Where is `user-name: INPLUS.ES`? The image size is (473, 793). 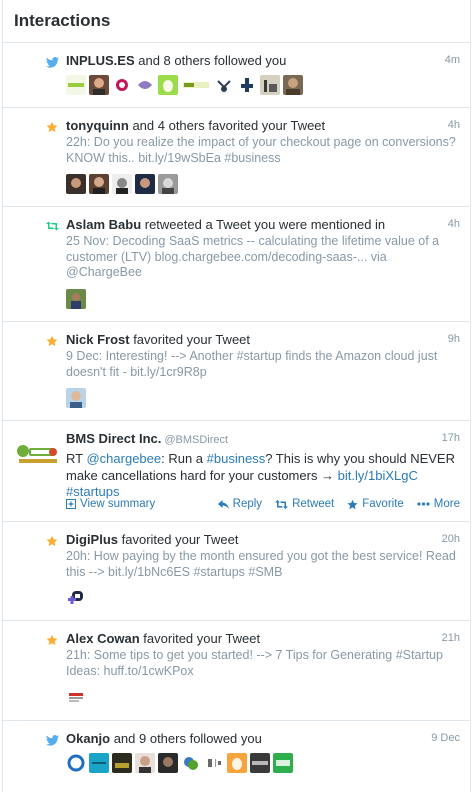
user-name: INPLUS.ES is located at coordinates (100, 60).